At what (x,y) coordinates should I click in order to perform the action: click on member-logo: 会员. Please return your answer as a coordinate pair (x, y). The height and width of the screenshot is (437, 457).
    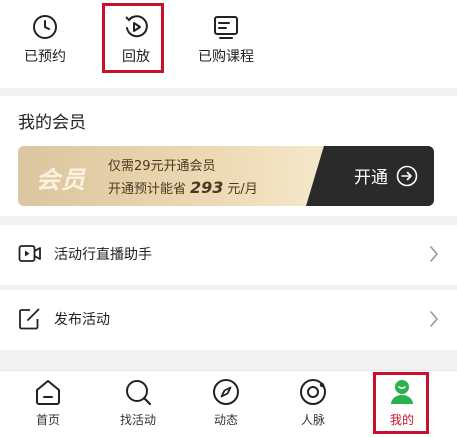
    Looking at the image, I should click on (61, 180).